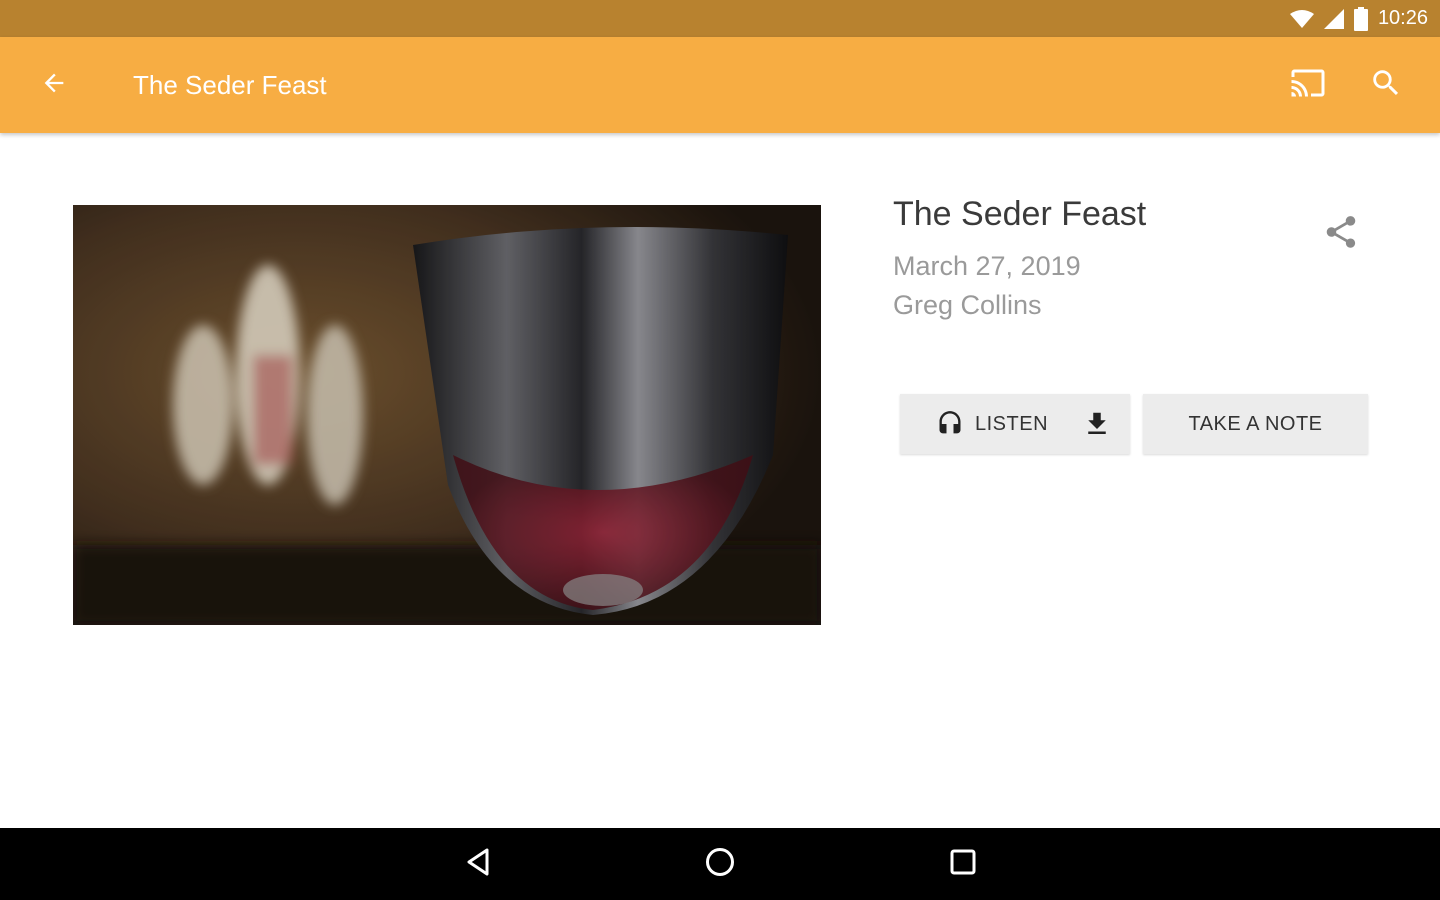 The width and height of the screenshot is (1440, 900). I want to click on share-button, so click(1341, 234).